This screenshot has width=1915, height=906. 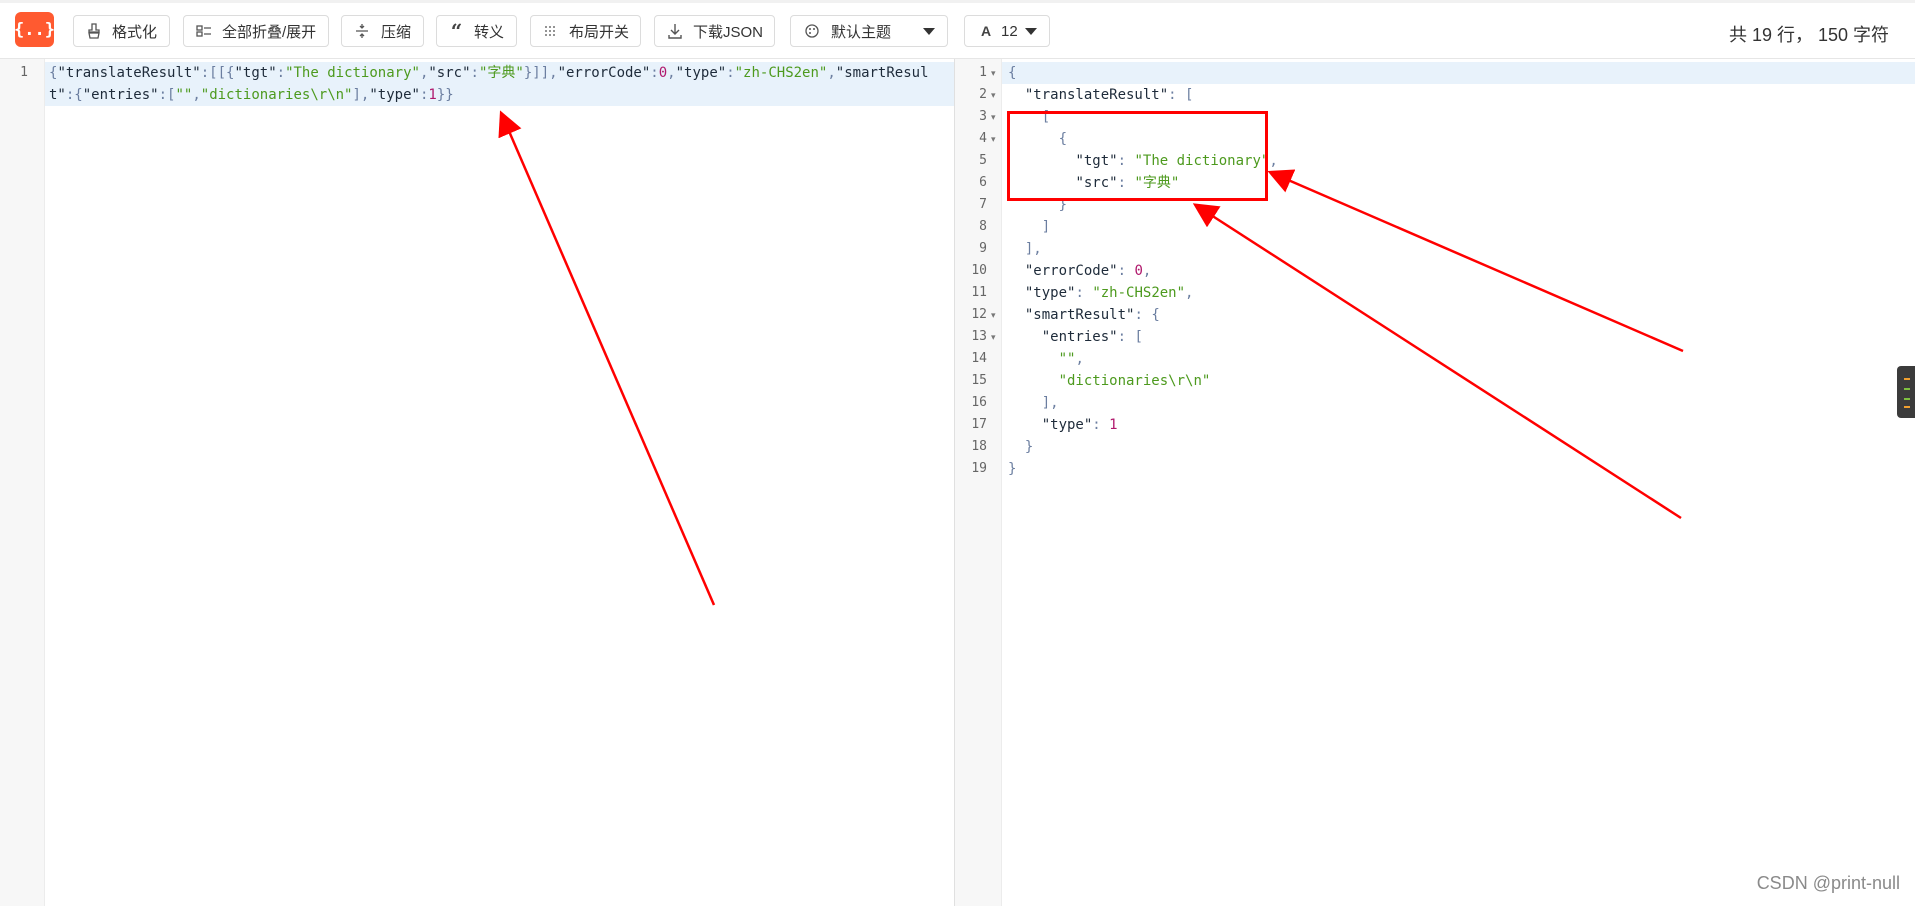 What do you see at coordinates (983, 248) in the screenshot?
I see `line-number: 9` at bounding box center [983, 248].